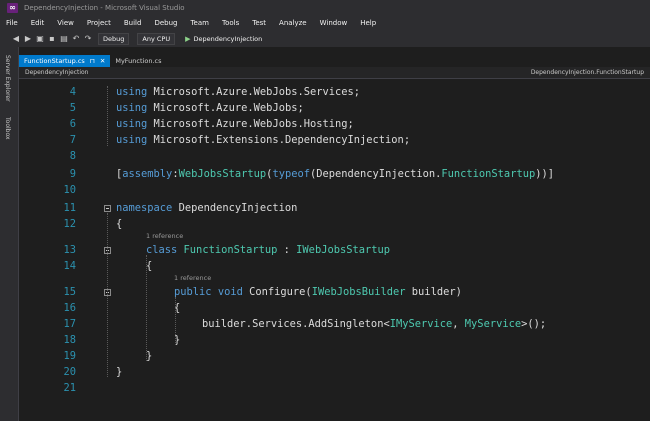 This screenshot has height=421, width=650. I want to click on code-text: using Microsoft.Azure.WebJobs;, so click(210, 108).